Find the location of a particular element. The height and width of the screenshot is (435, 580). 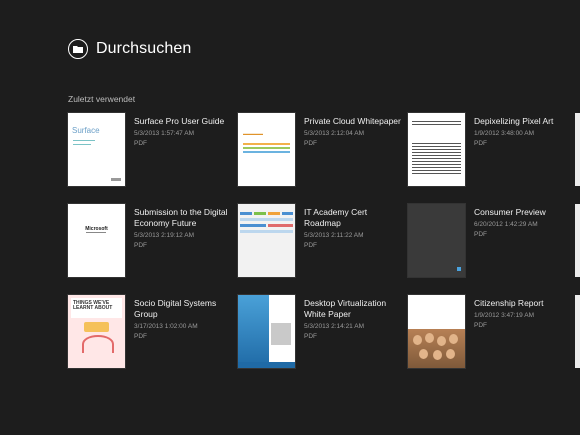

thumbnail-arc is located at coordinates (98, 344).